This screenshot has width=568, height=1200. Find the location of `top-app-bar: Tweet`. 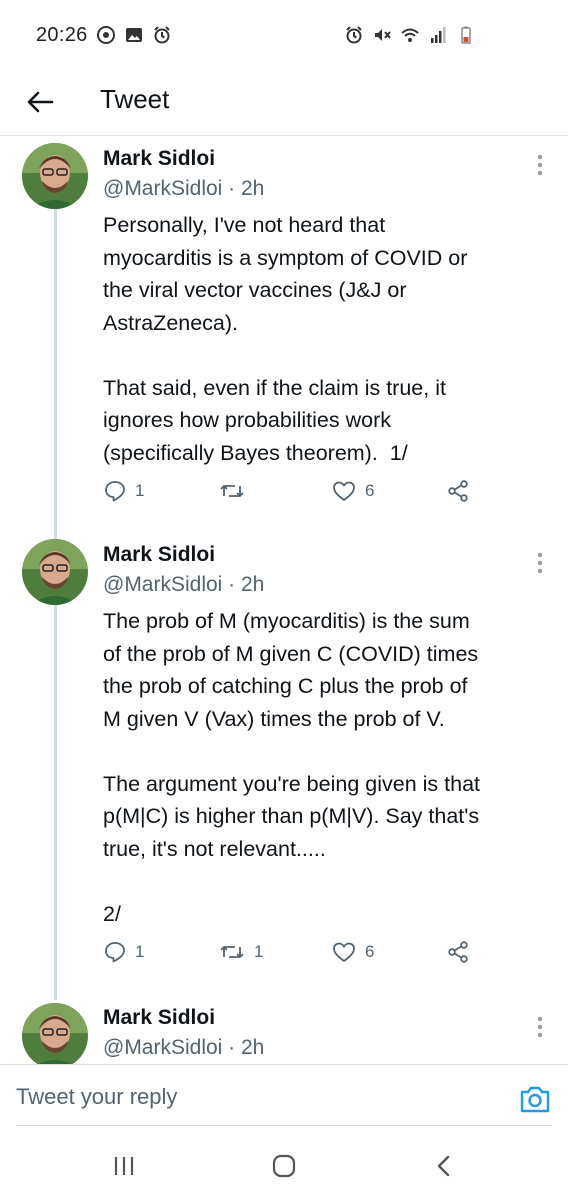

top-app-bar: Tweet is located at coordinates (284, 104).